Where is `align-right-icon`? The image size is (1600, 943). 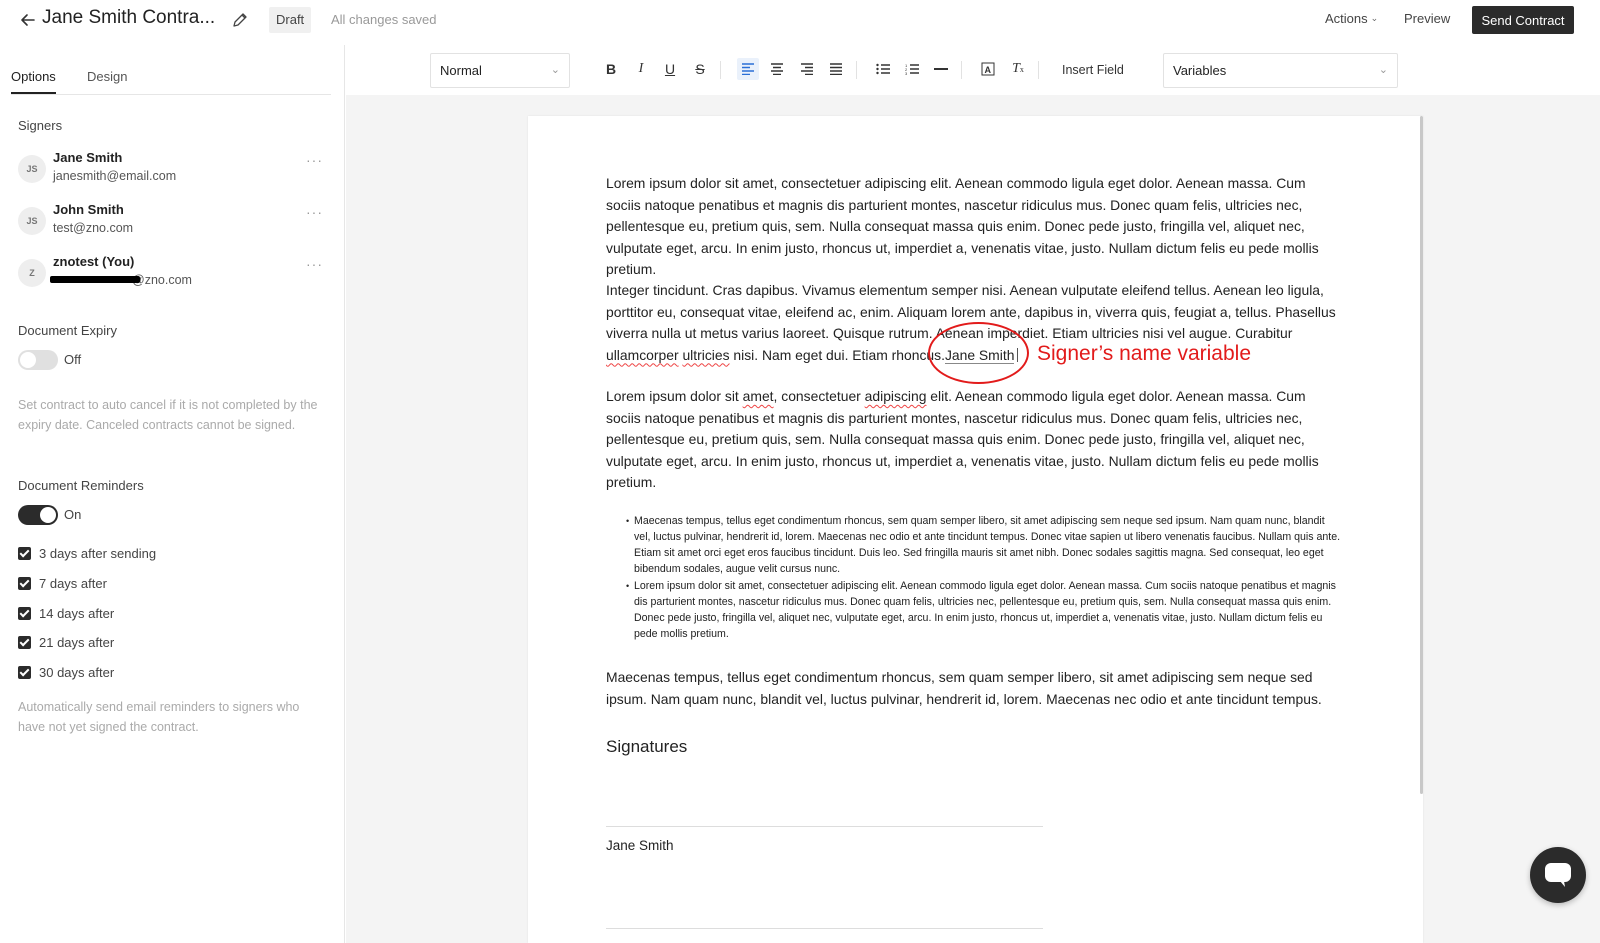
align-right-icon is located at coordinates (807, 69).